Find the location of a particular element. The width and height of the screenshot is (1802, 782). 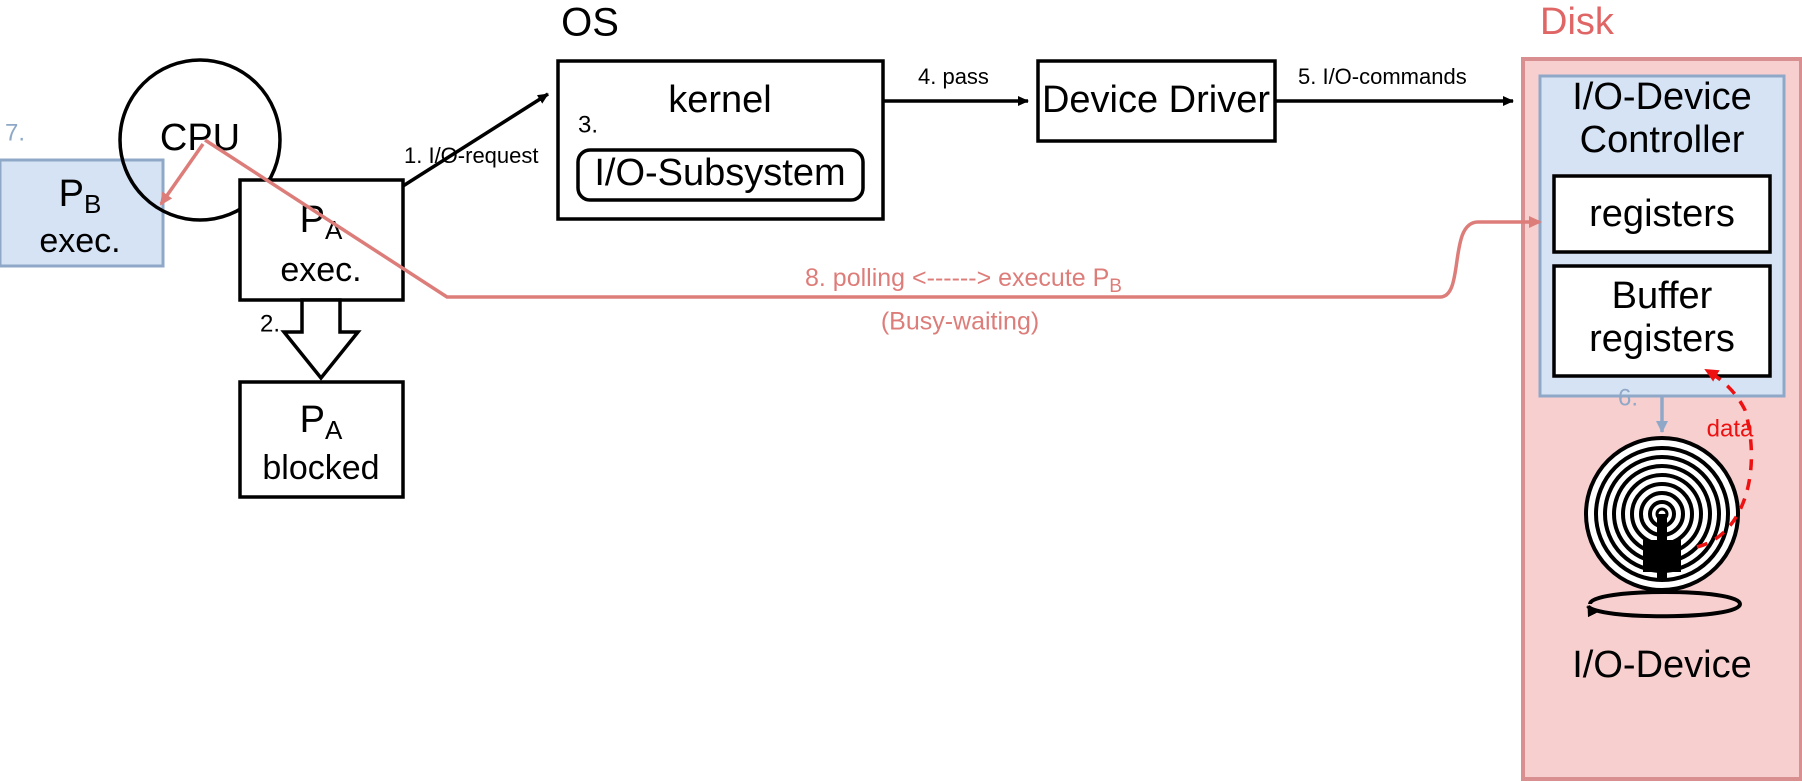

polling-label-line1: 8. polling <------> execute PB is located at coordinates (963, 280).